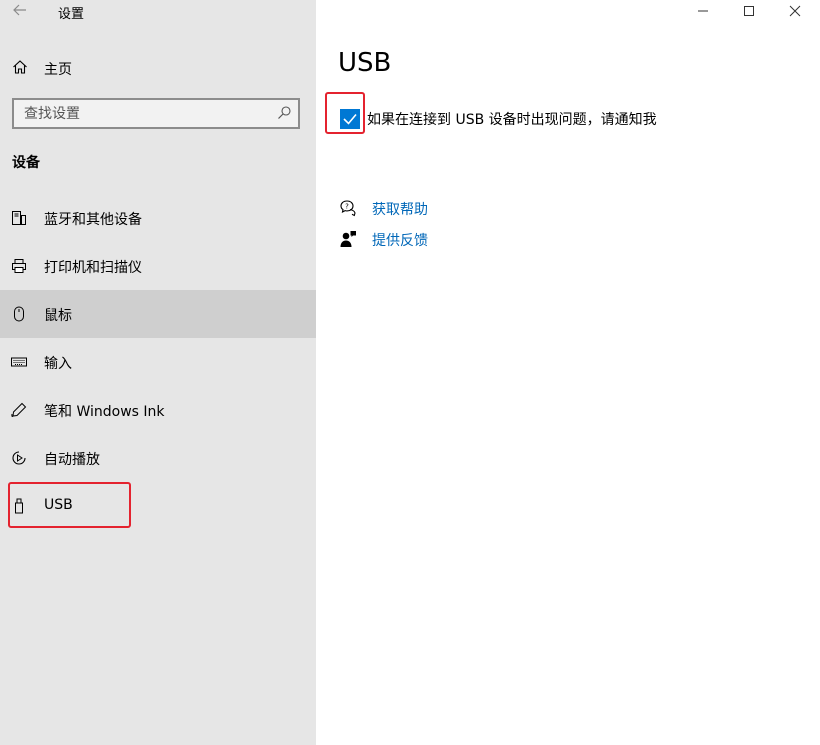 Image resolution: width=820 pixels, height=745 pixels. What do you see at coordinates (72, 460) in the screenshot?
I see `sidebar-item-label: 自动播放` at bounding box center [72, 460].